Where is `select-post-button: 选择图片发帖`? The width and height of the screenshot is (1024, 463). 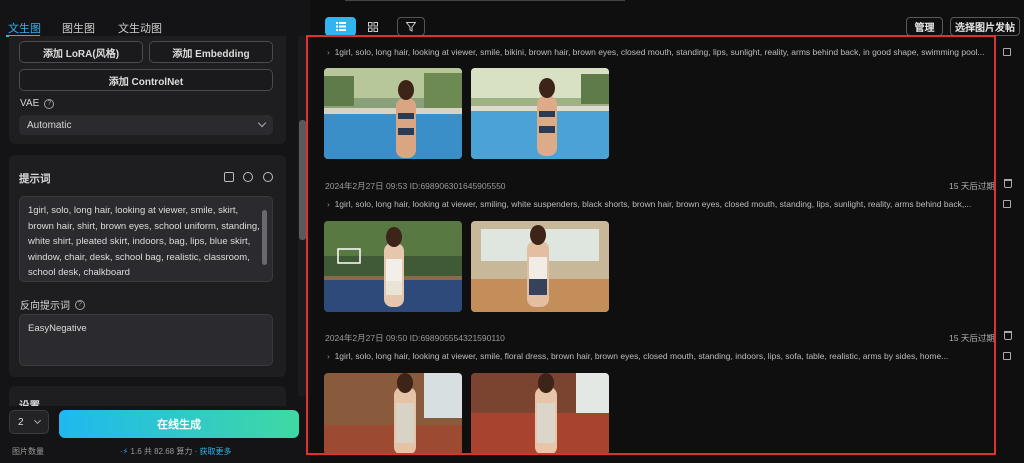 select-post-button: 选择图片发帖 is located at coordinates (985, 26).